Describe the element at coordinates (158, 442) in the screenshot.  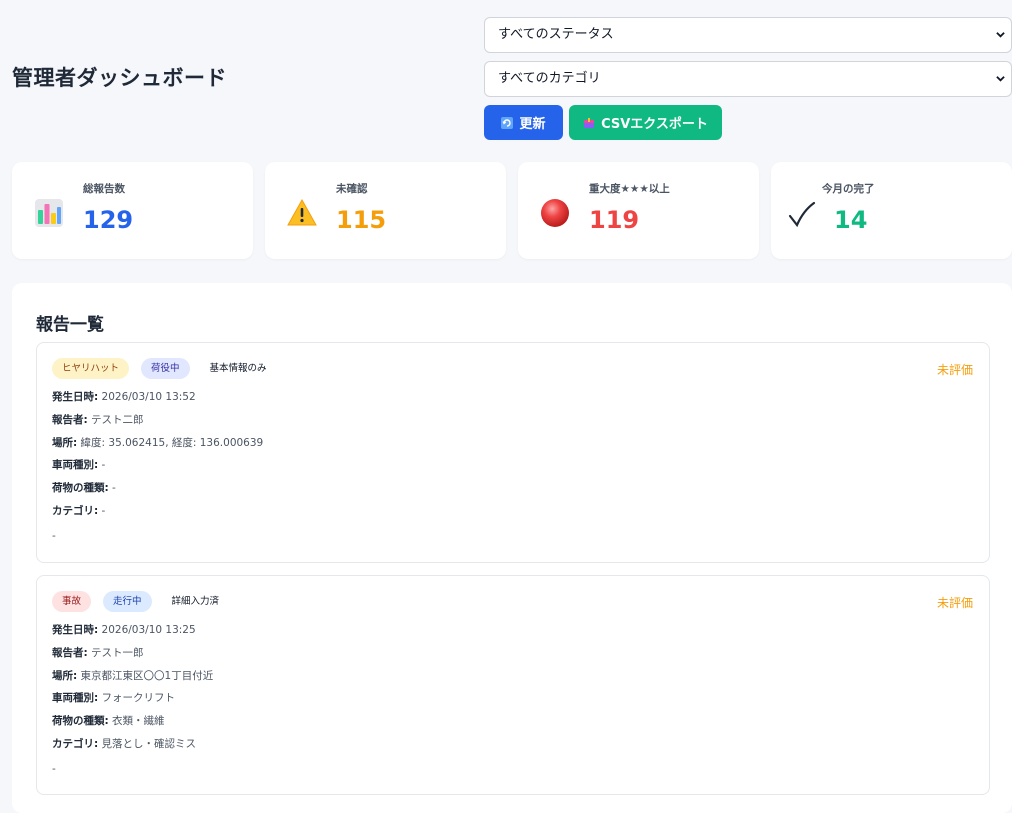
I see `field-location: 場所: 緯度: 35.062415, 経度: 136.000639` at that location.